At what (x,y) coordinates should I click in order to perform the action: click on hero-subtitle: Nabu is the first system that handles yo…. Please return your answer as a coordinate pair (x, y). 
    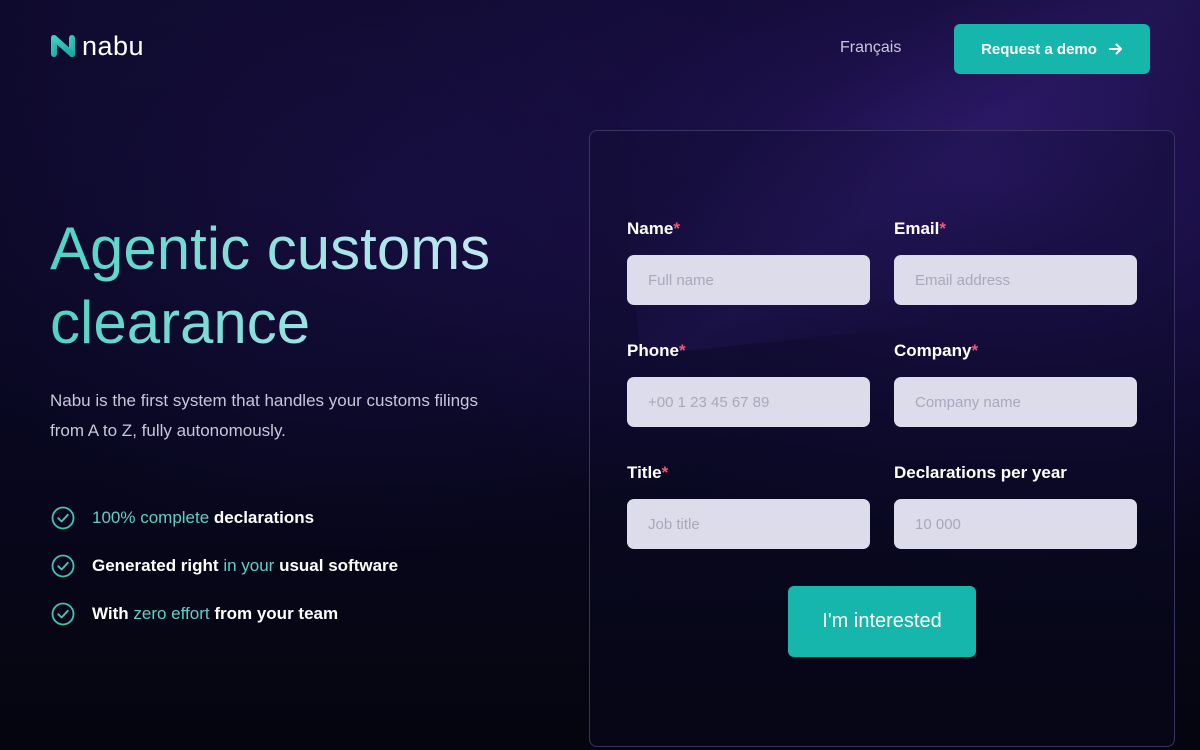
    Looking at the image, I should click on (264, 415).